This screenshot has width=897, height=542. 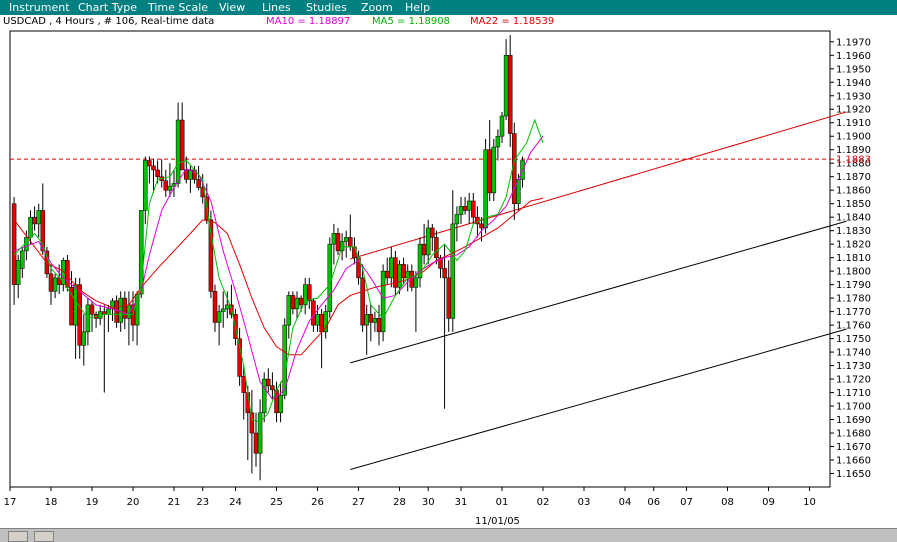 I want to click on menu-studies: Studies, so click(x=326, y=7).